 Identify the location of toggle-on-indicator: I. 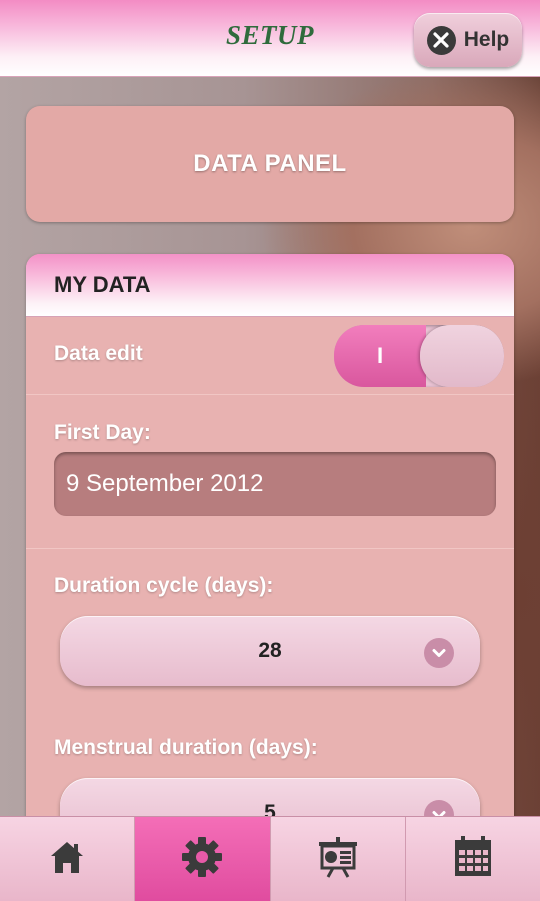
(380, 356).